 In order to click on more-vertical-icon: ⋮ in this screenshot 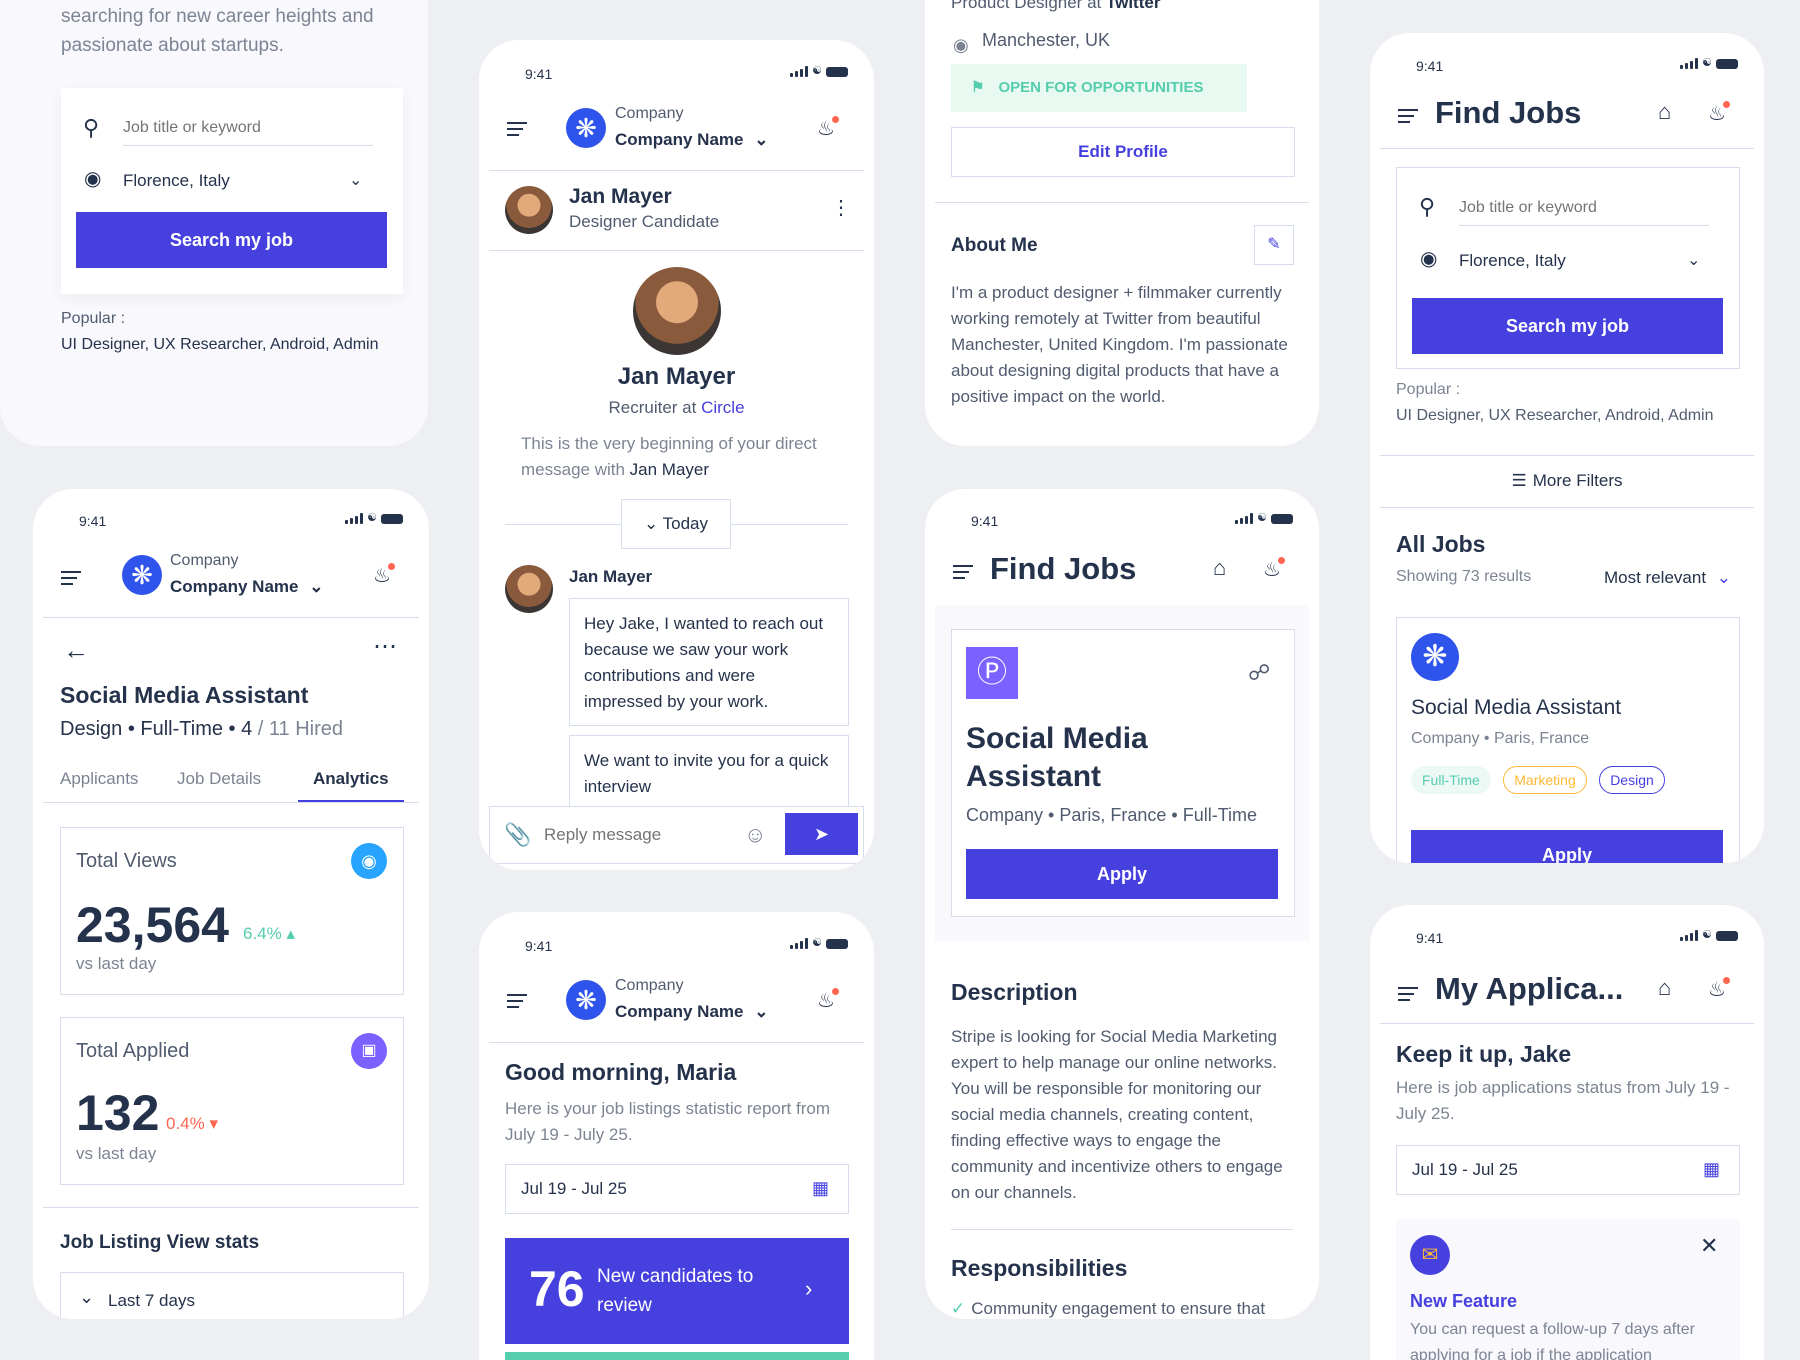, I will do `click(841, 208)`.